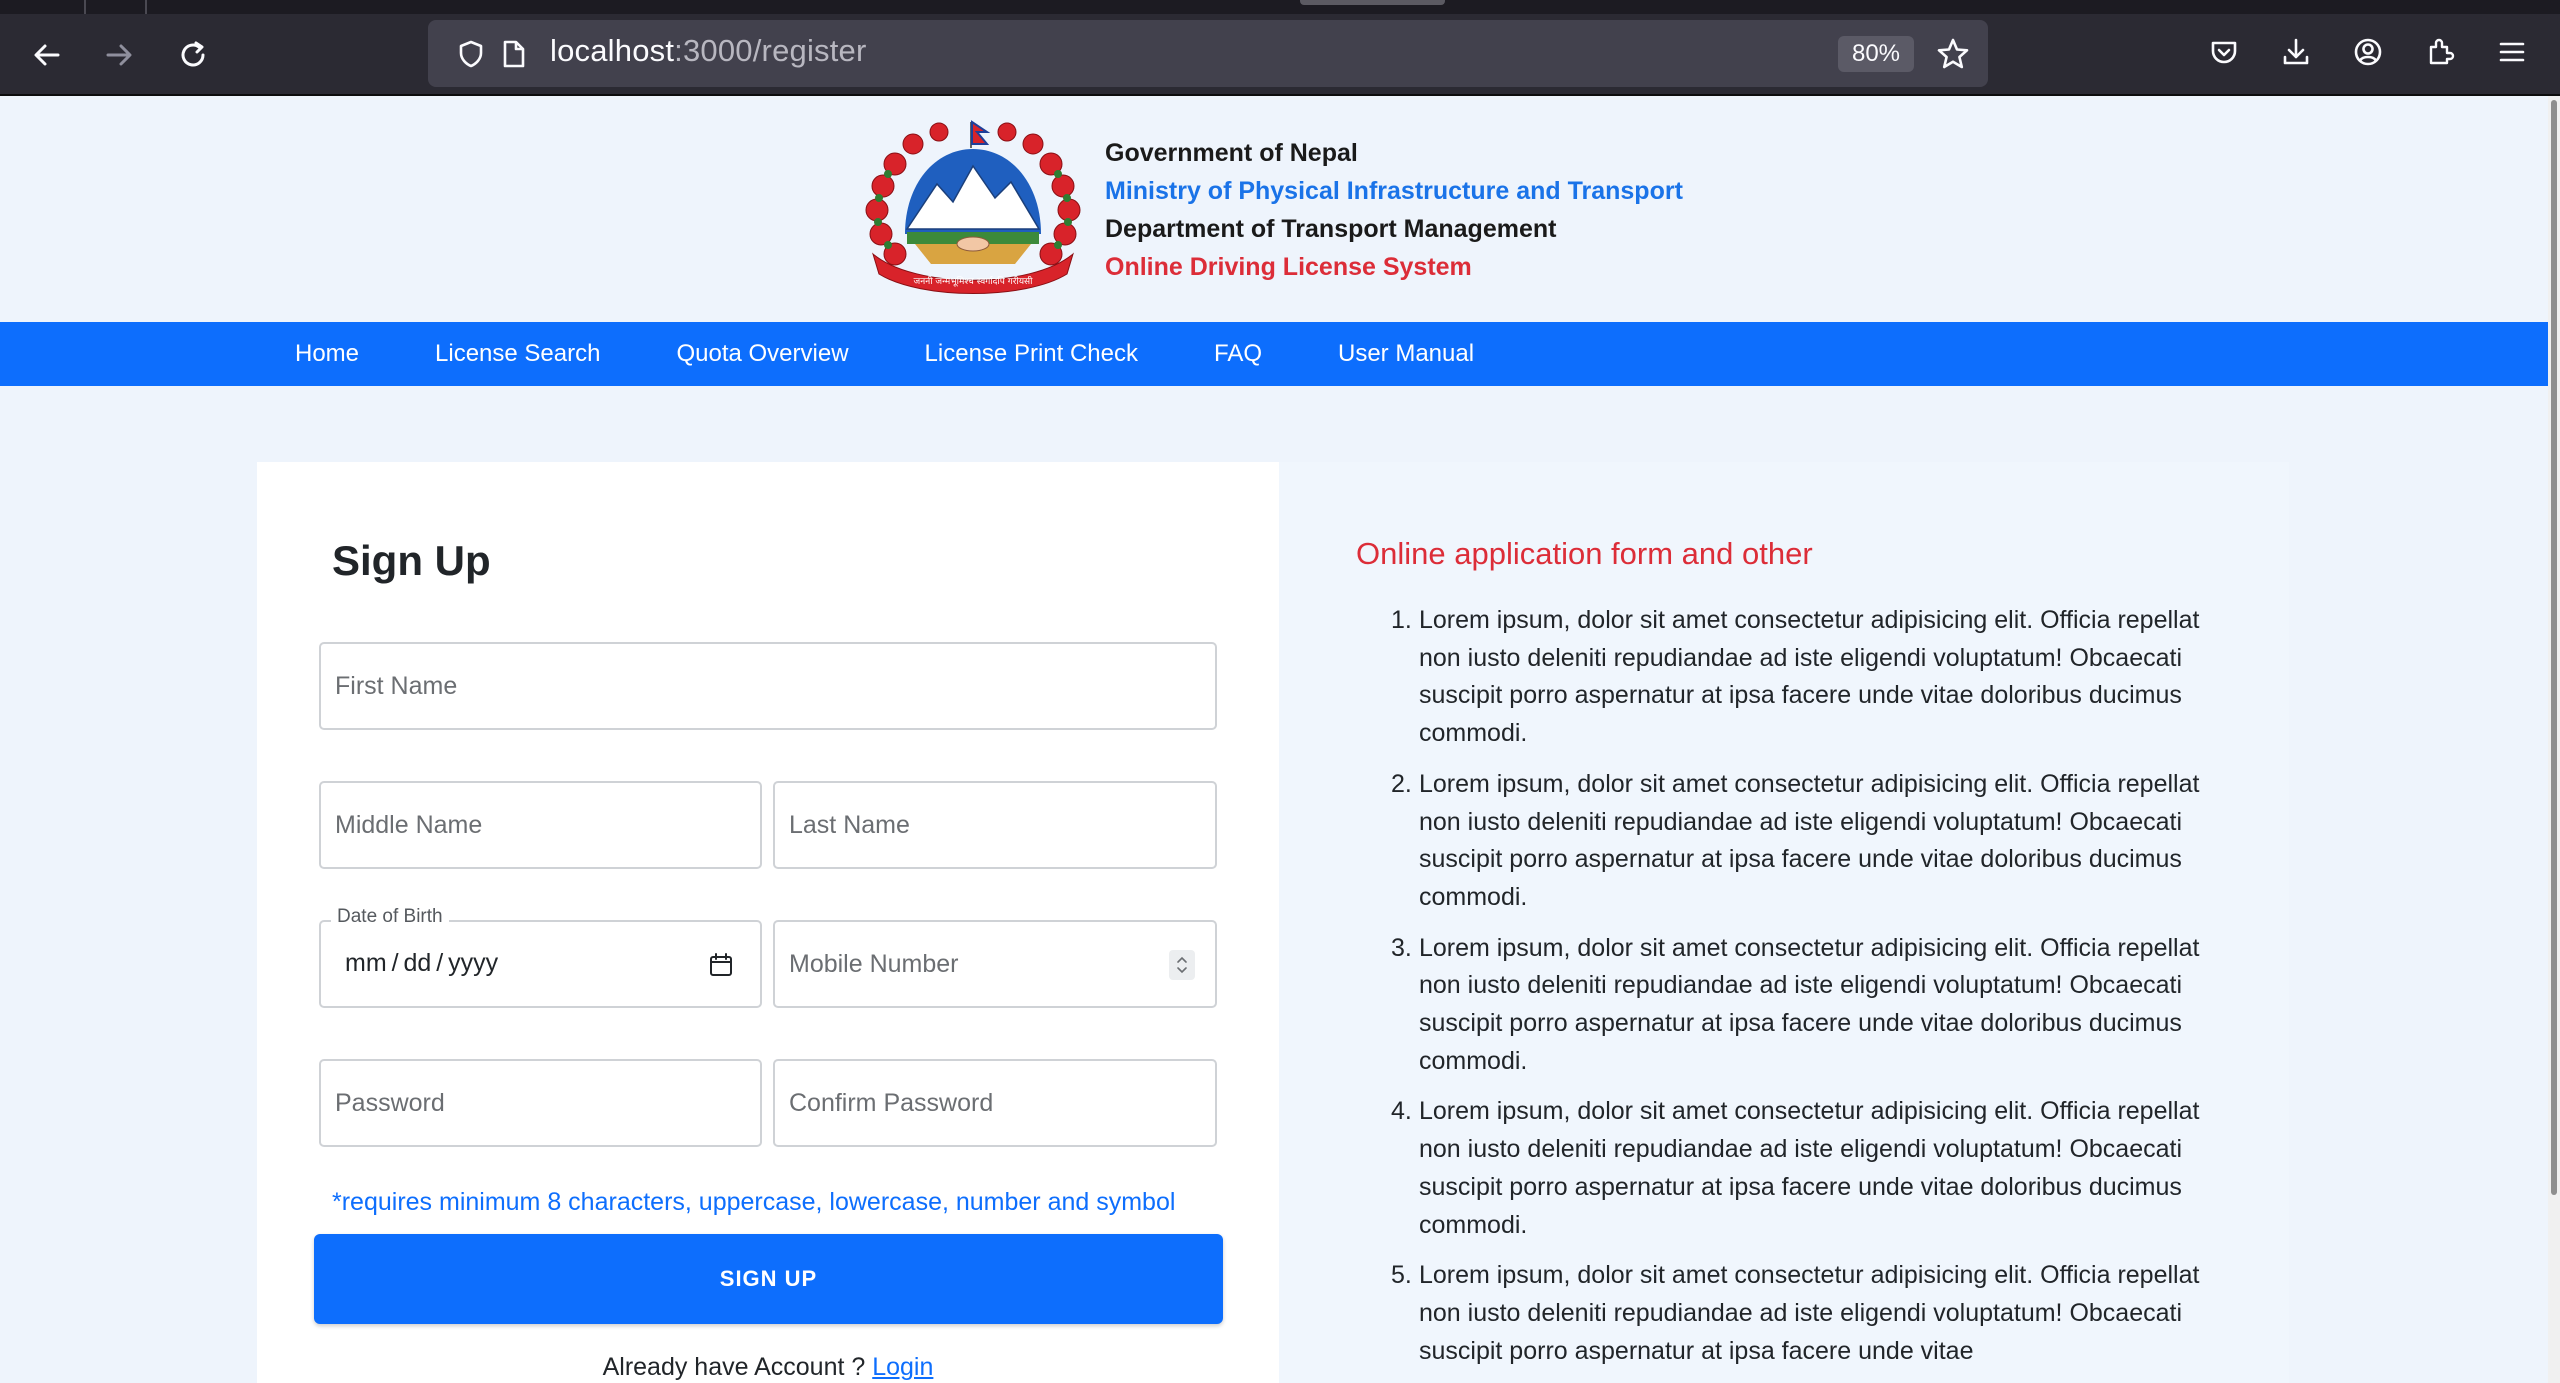 The image size is (2560, 1383). What do you see at coordinates (471, 54) in the screenshot?
I see `shield-icon` at bounding box center [471, 54].